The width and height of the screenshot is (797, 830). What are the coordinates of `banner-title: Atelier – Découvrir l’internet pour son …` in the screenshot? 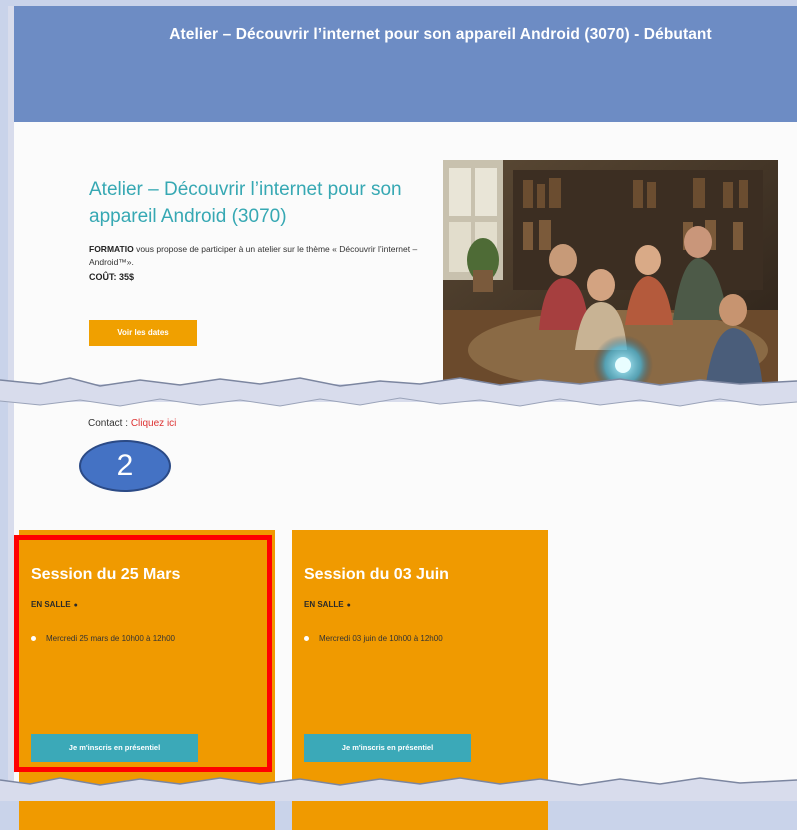 It's located at (440, 34).